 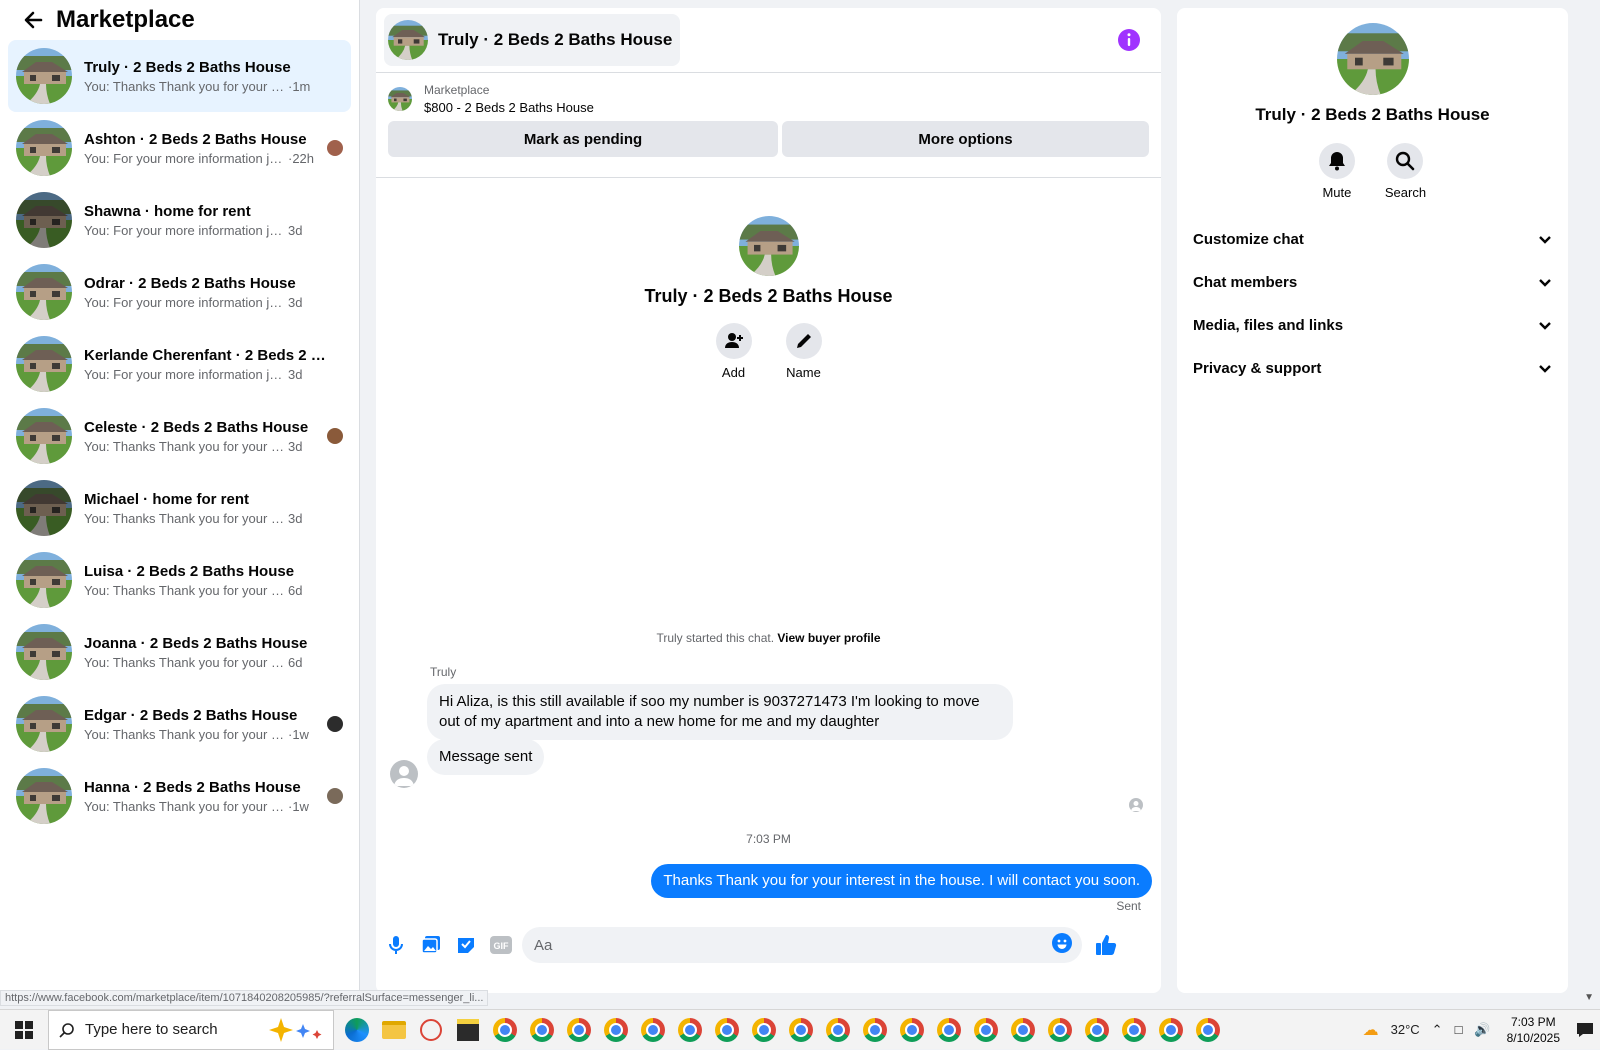 I want to click on weather-icon: ☁, so click(x=1371, y=1030).